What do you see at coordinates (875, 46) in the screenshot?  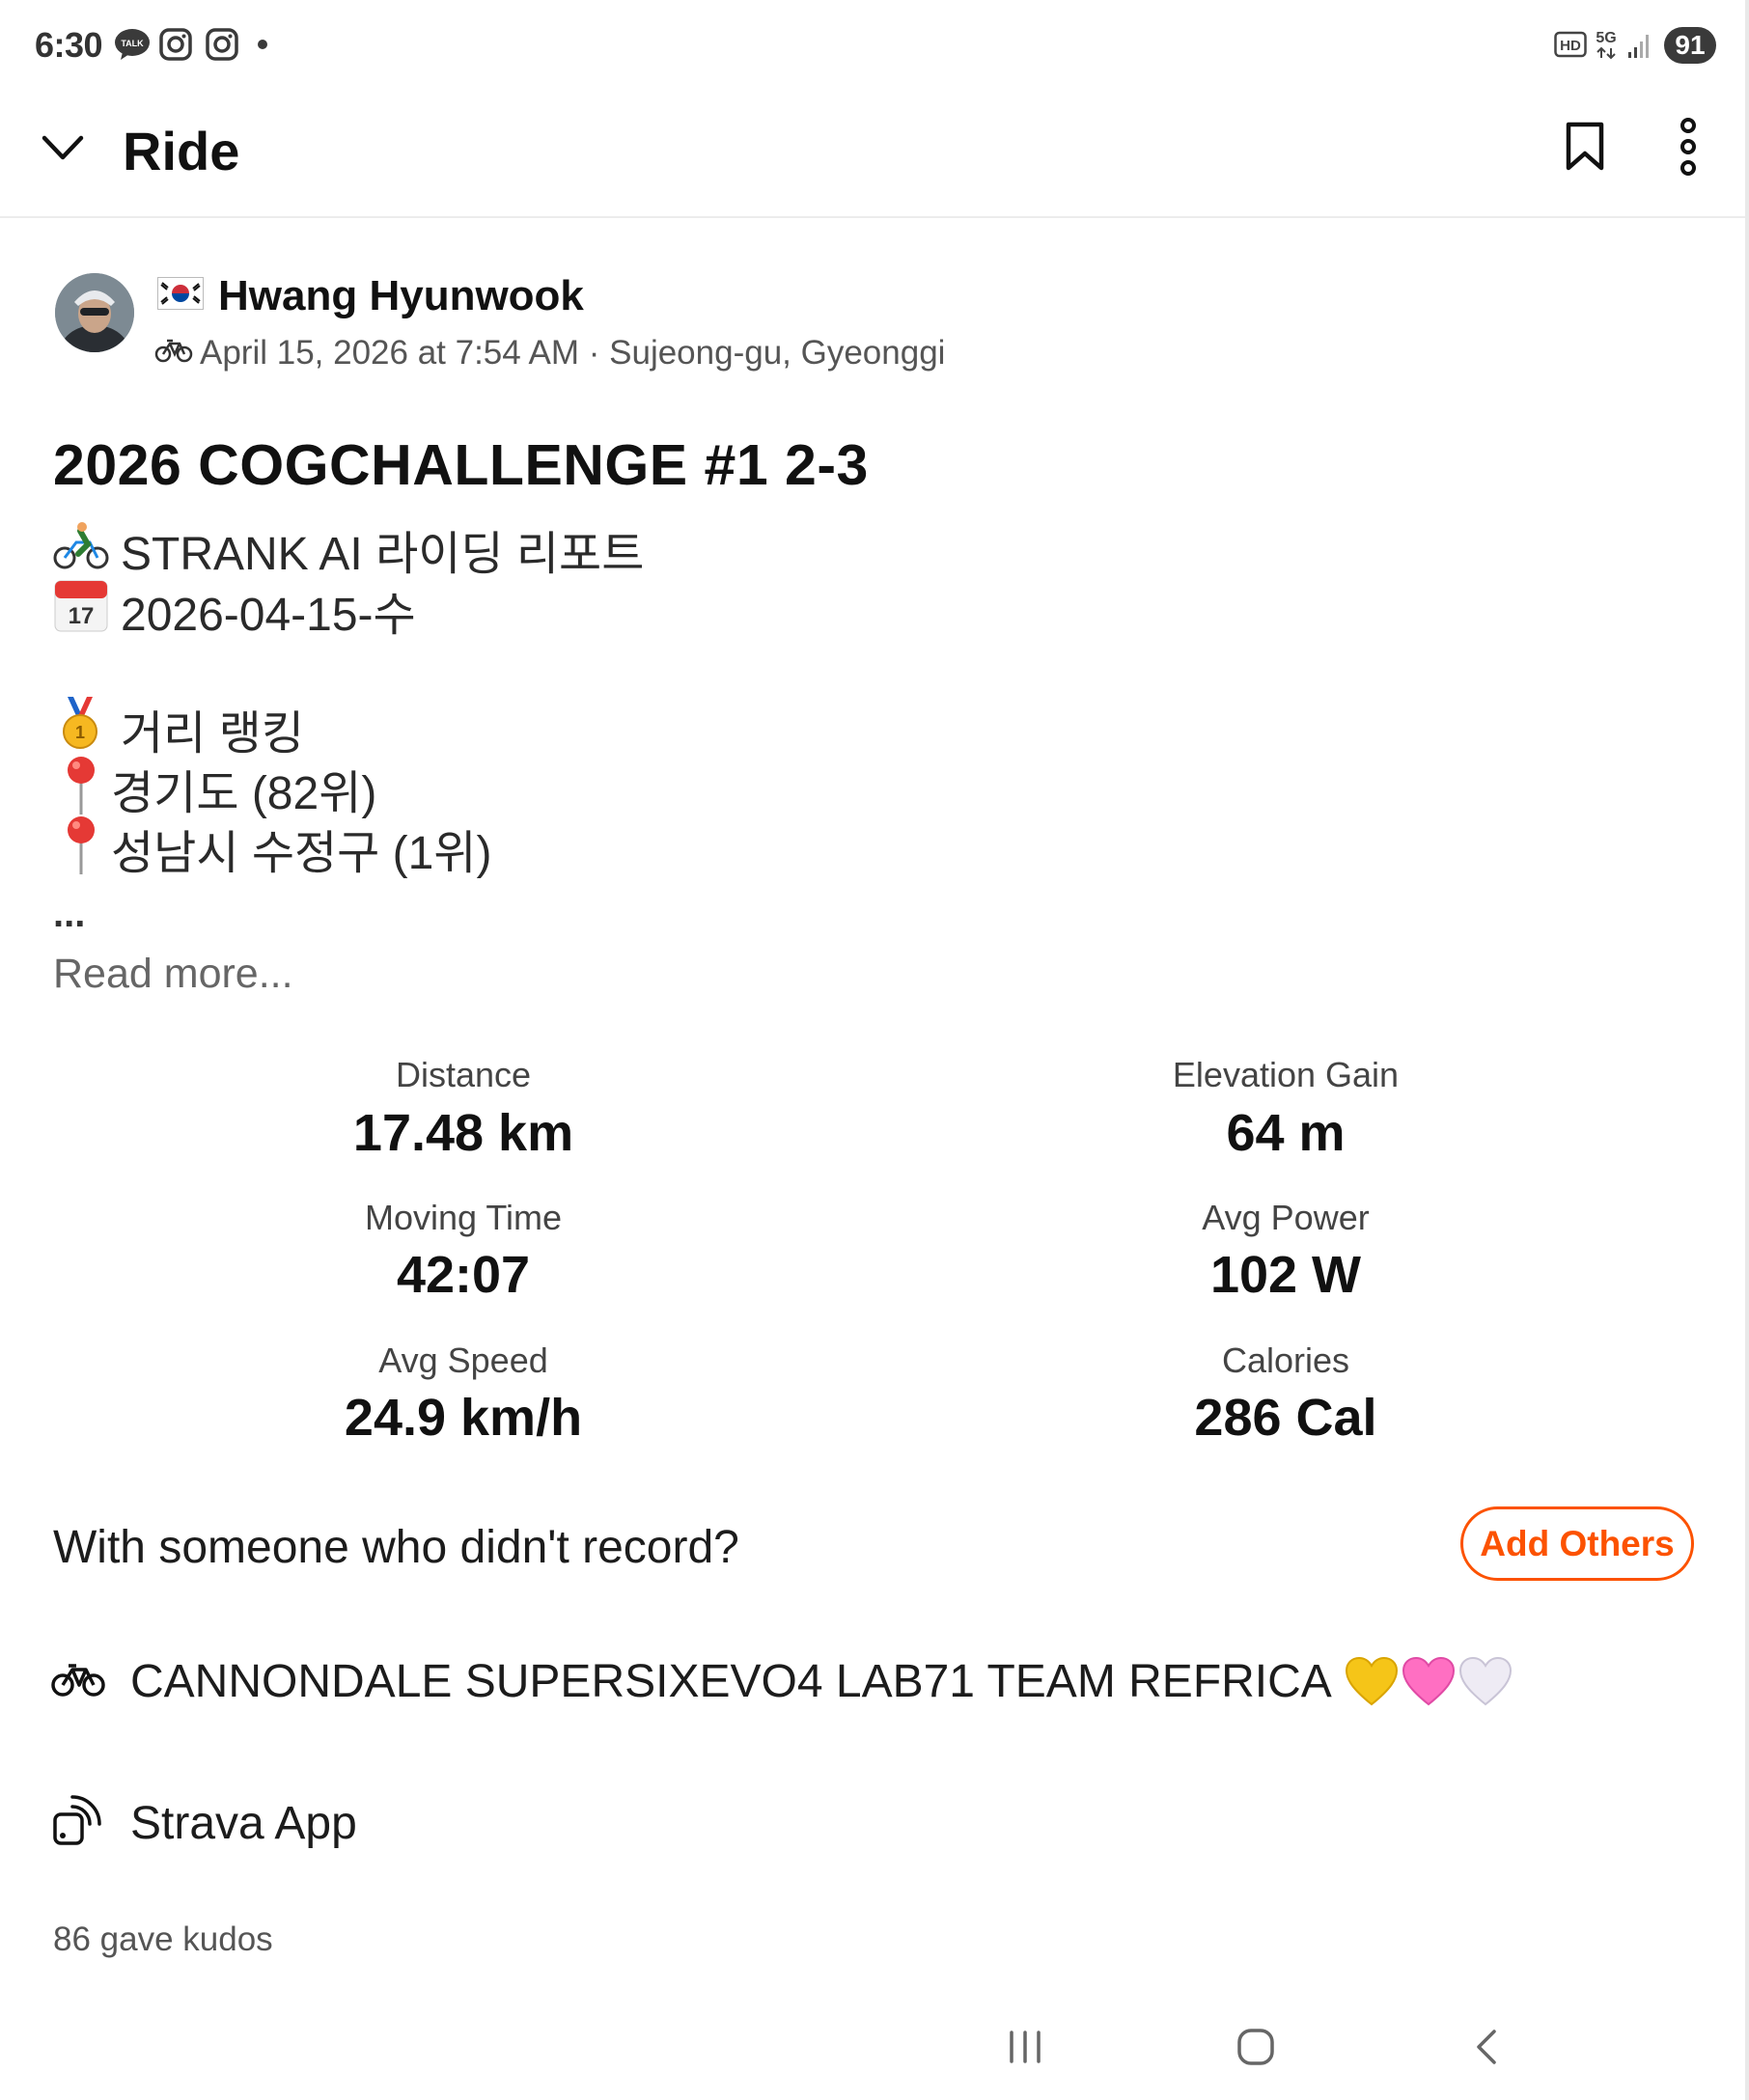 I see `status-bar: 6:30 TALK HD 5G 91` at bounding box center [875, 46].